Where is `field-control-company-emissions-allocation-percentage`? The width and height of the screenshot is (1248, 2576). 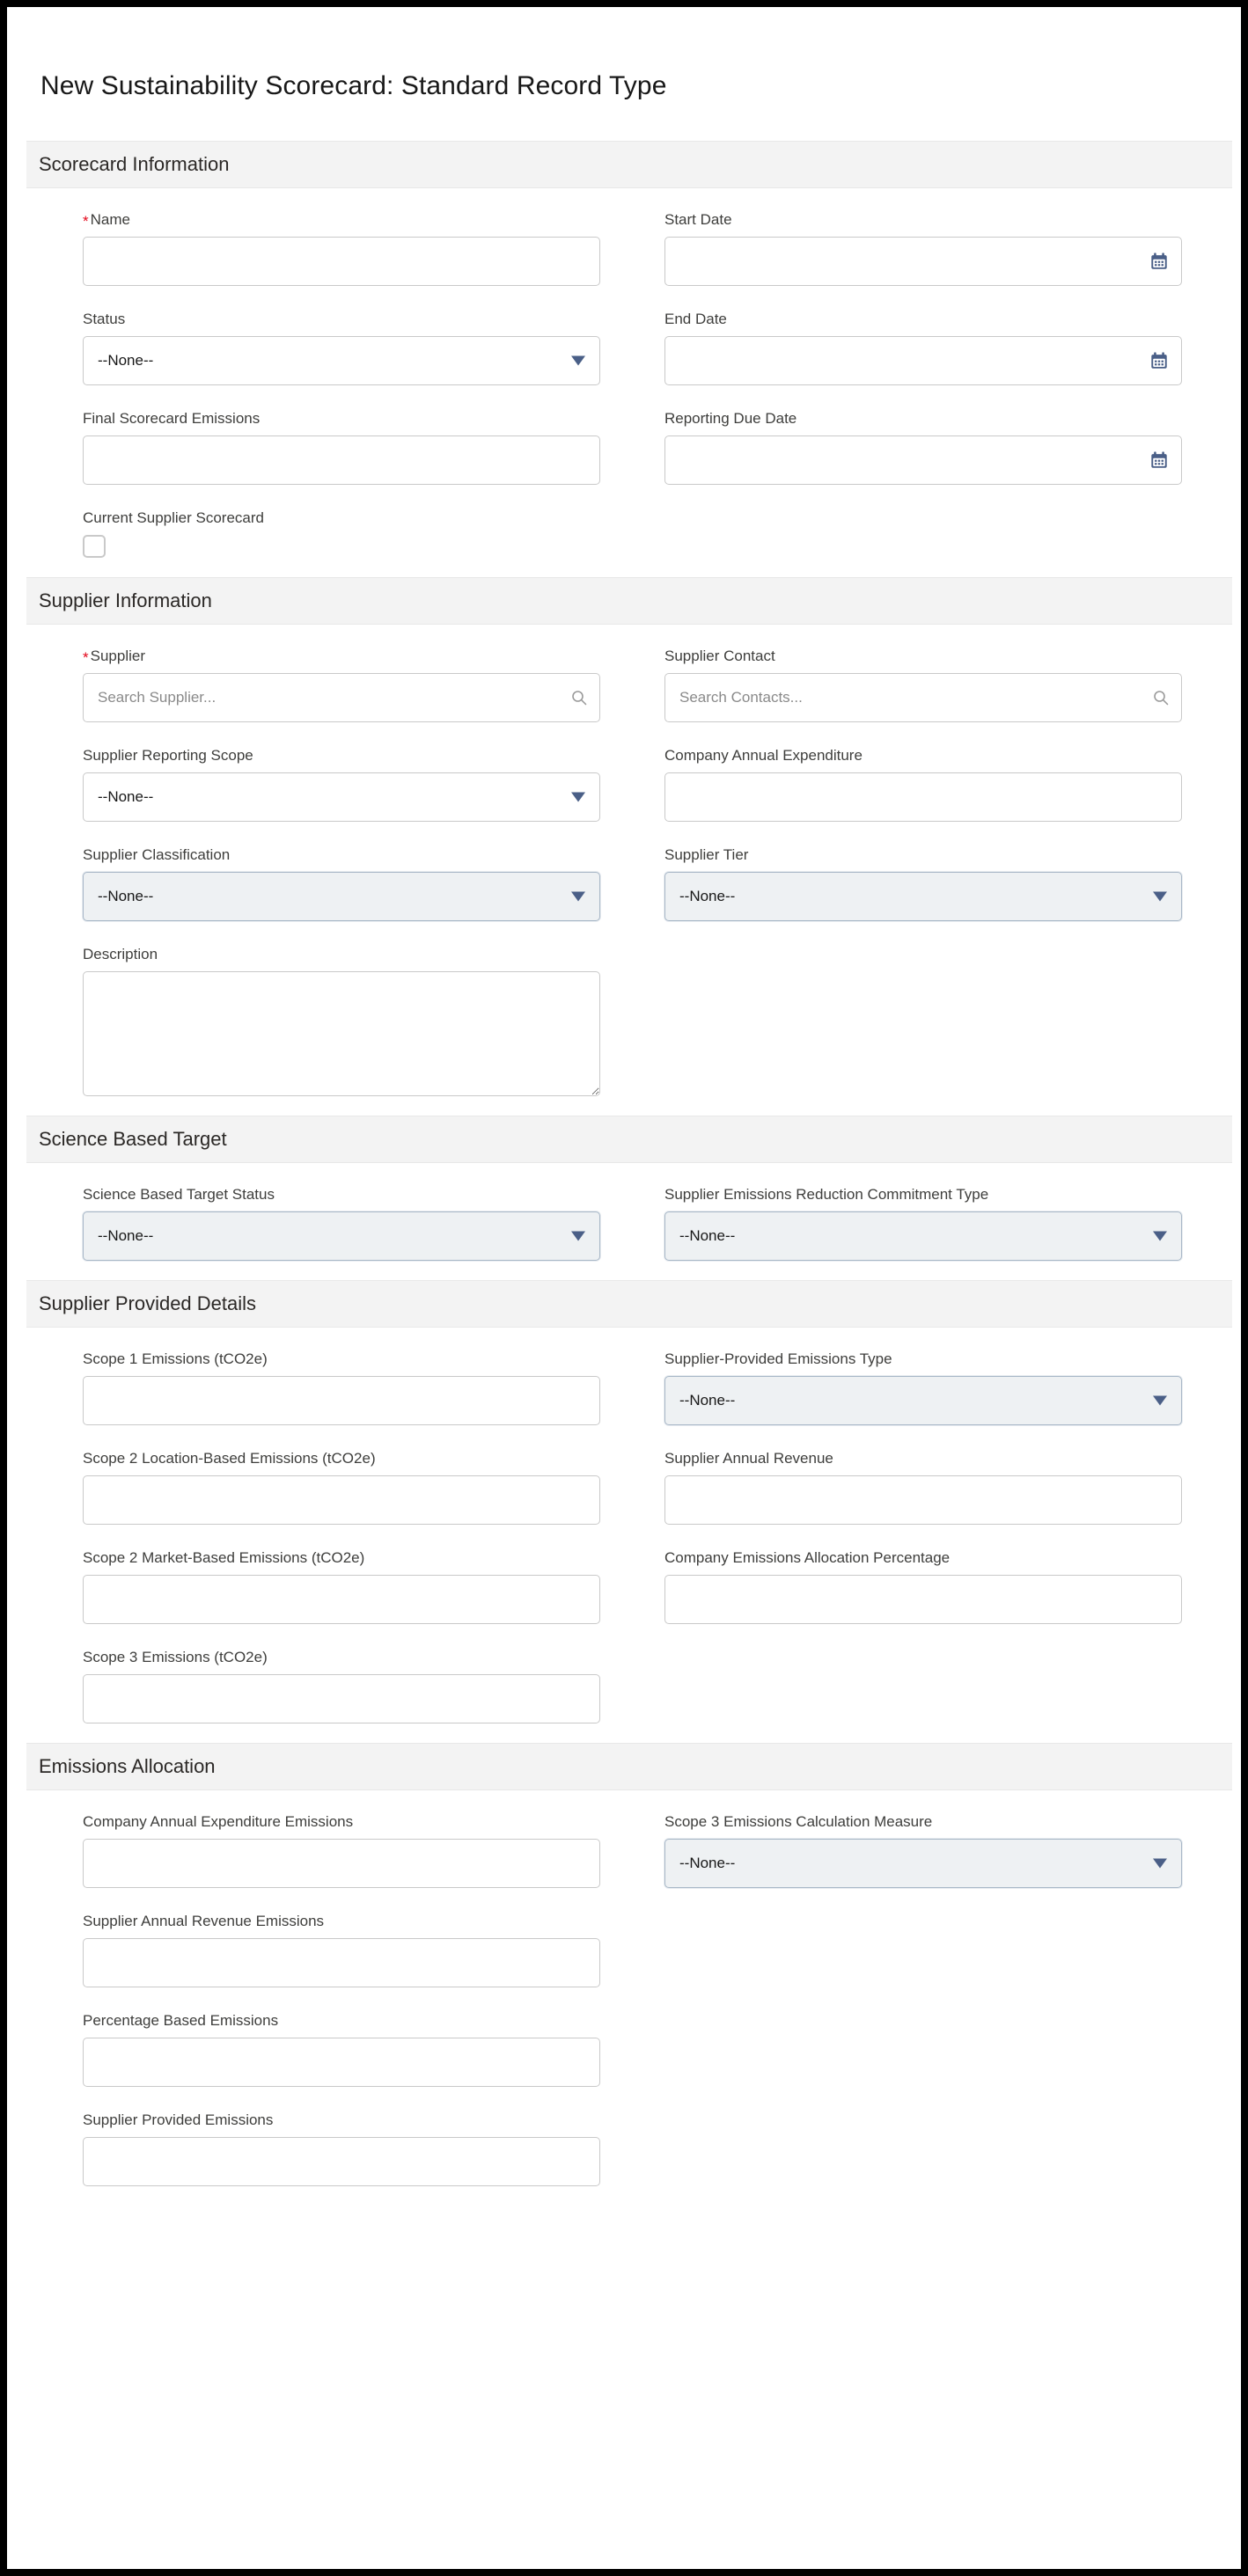
field-control-company-emissions-allocation-percentage is located at coordinates (923, 1599).